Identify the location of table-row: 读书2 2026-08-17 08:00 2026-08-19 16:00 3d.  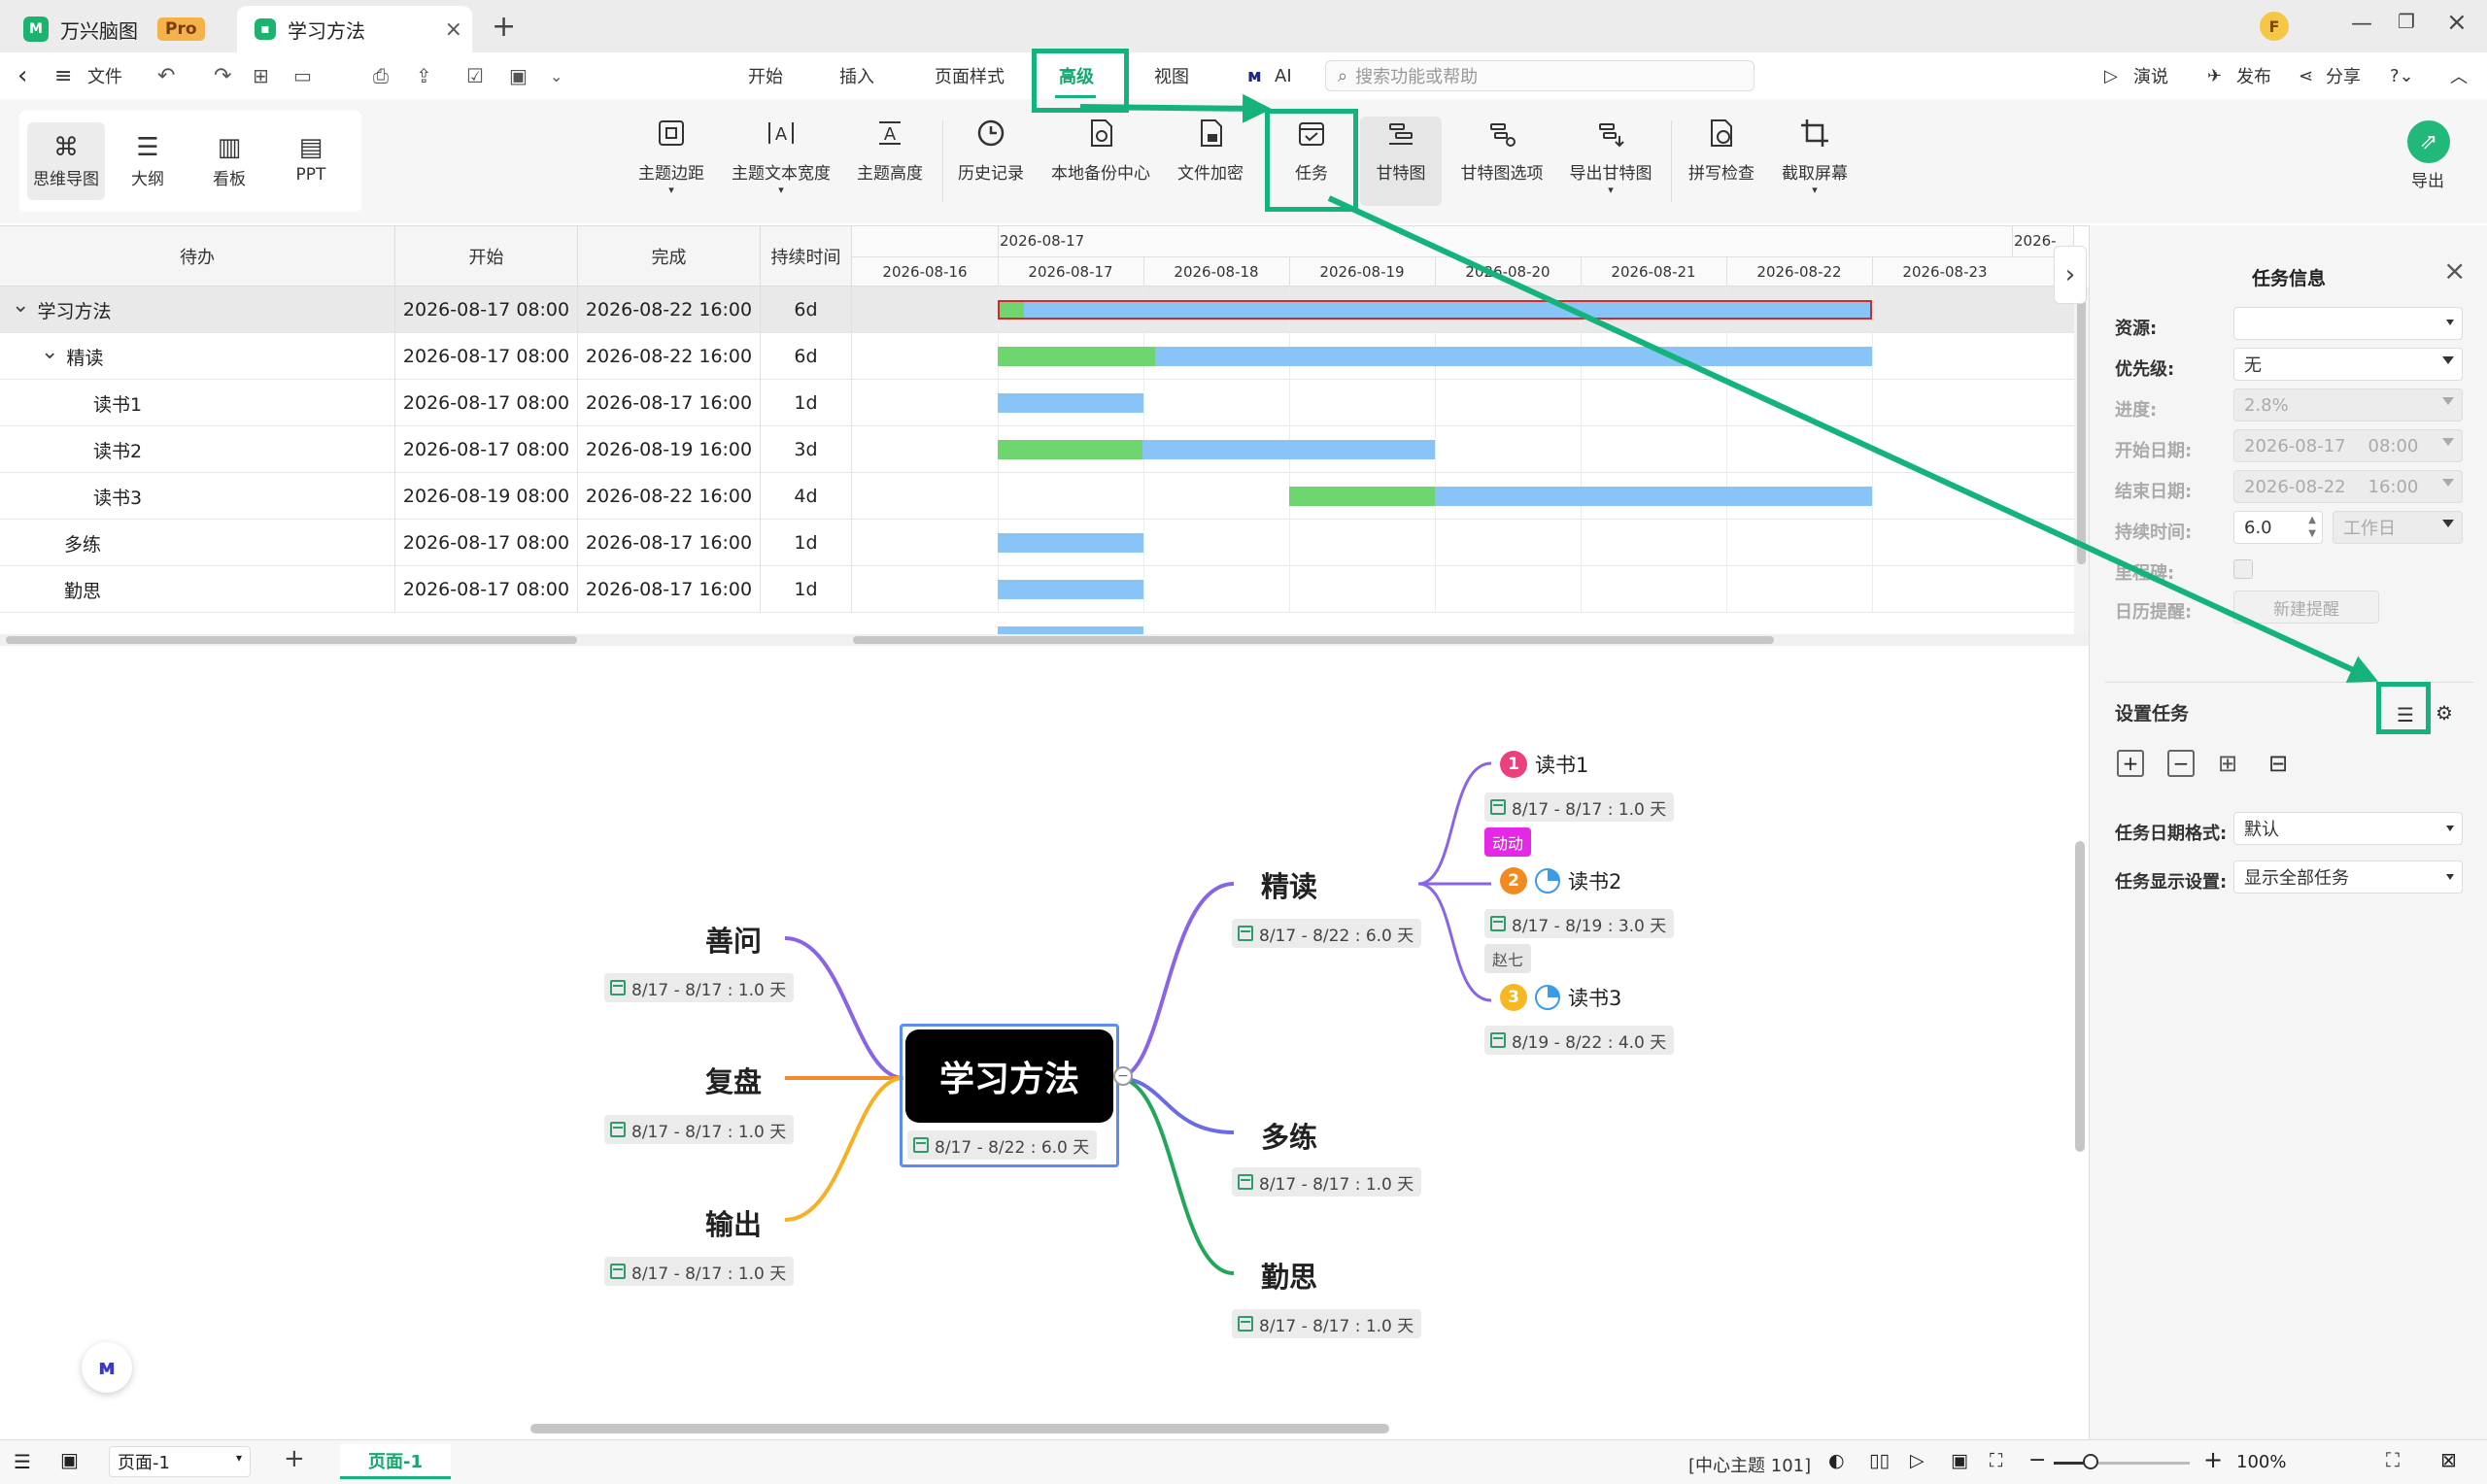
(1037, 449).